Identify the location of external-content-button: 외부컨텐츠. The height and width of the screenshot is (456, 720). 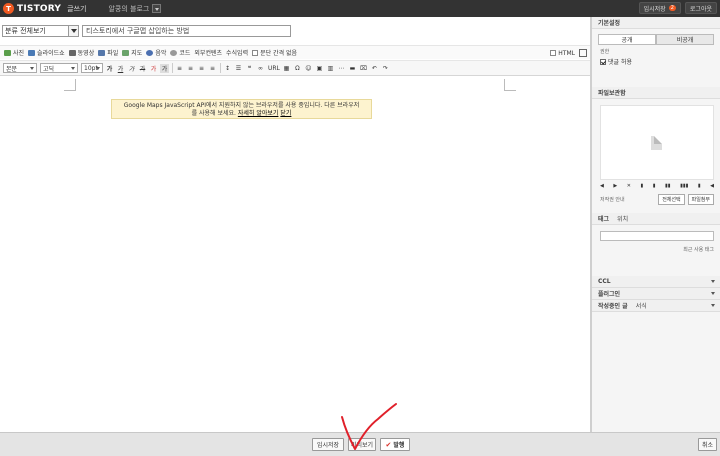
(208, 52).